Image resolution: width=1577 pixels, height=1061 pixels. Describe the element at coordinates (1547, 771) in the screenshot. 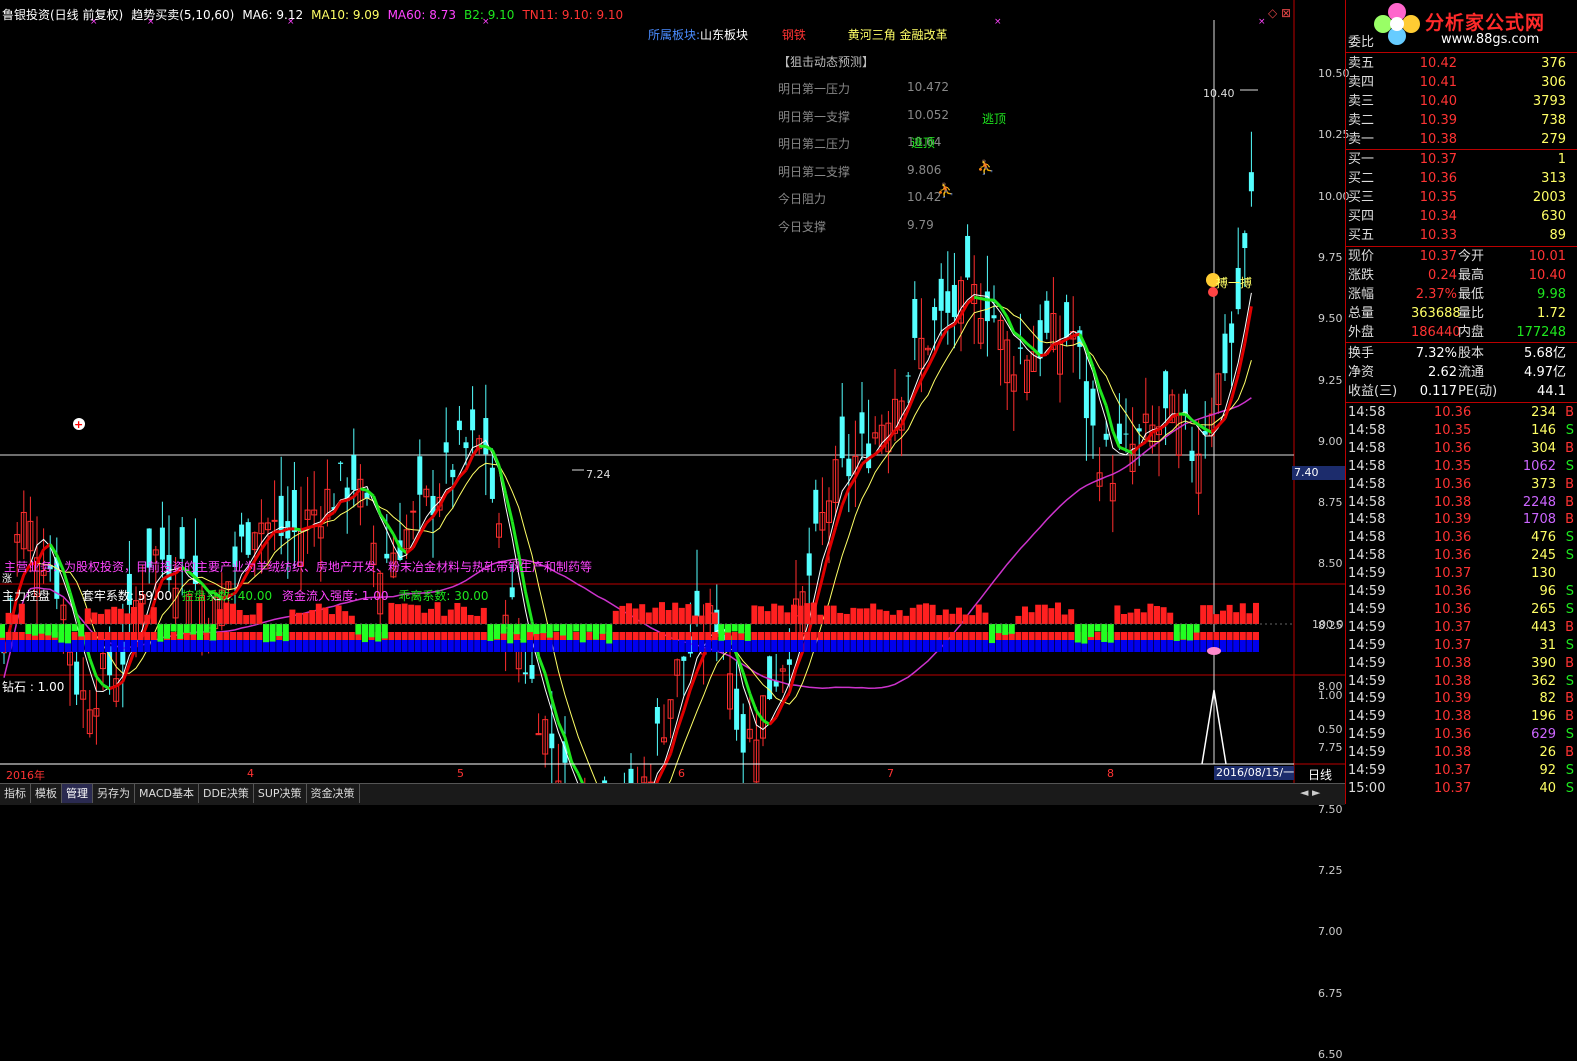

I see `tick-volume: 92` at that location.